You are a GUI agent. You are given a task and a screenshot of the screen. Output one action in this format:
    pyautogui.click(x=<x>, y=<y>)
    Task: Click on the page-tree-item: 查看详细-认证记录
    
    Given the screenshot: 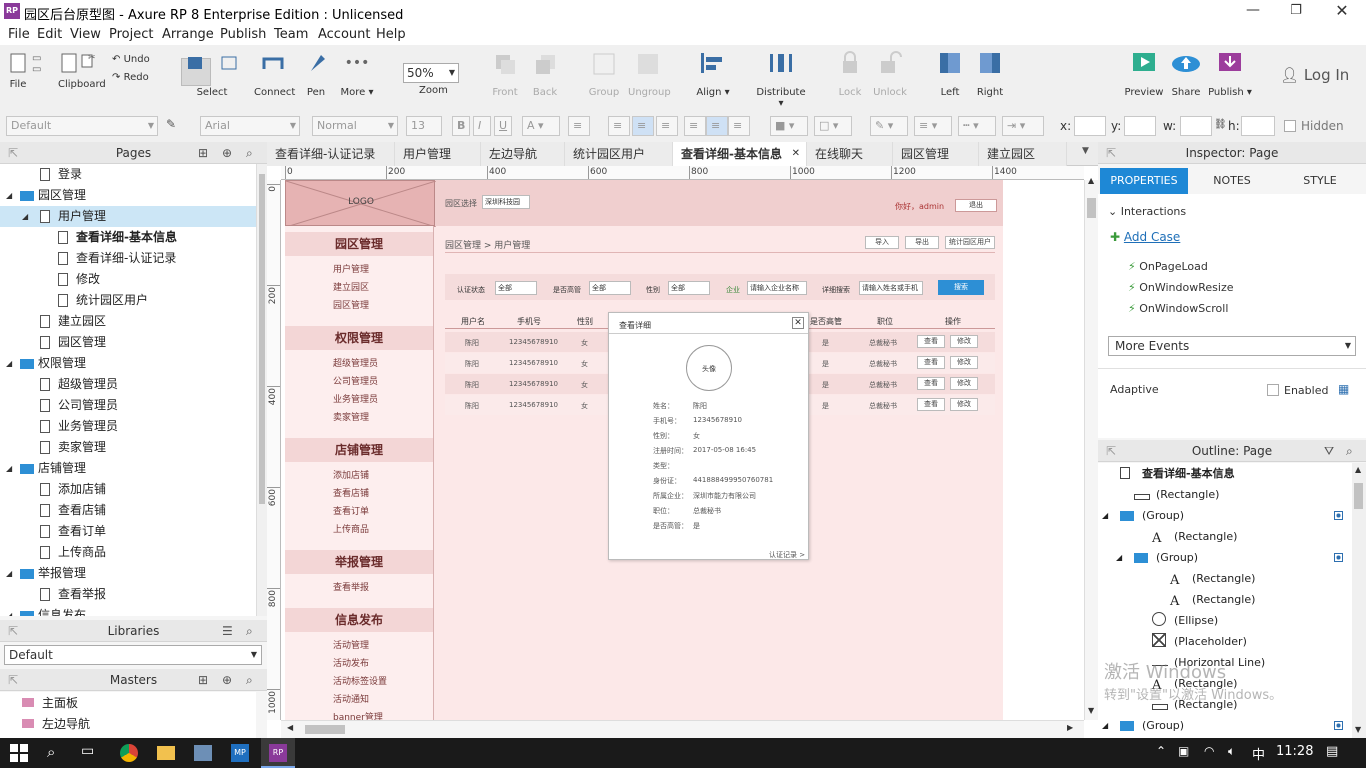 What is the action you would take?
    pyautogui.click(x=129, y=258)
    